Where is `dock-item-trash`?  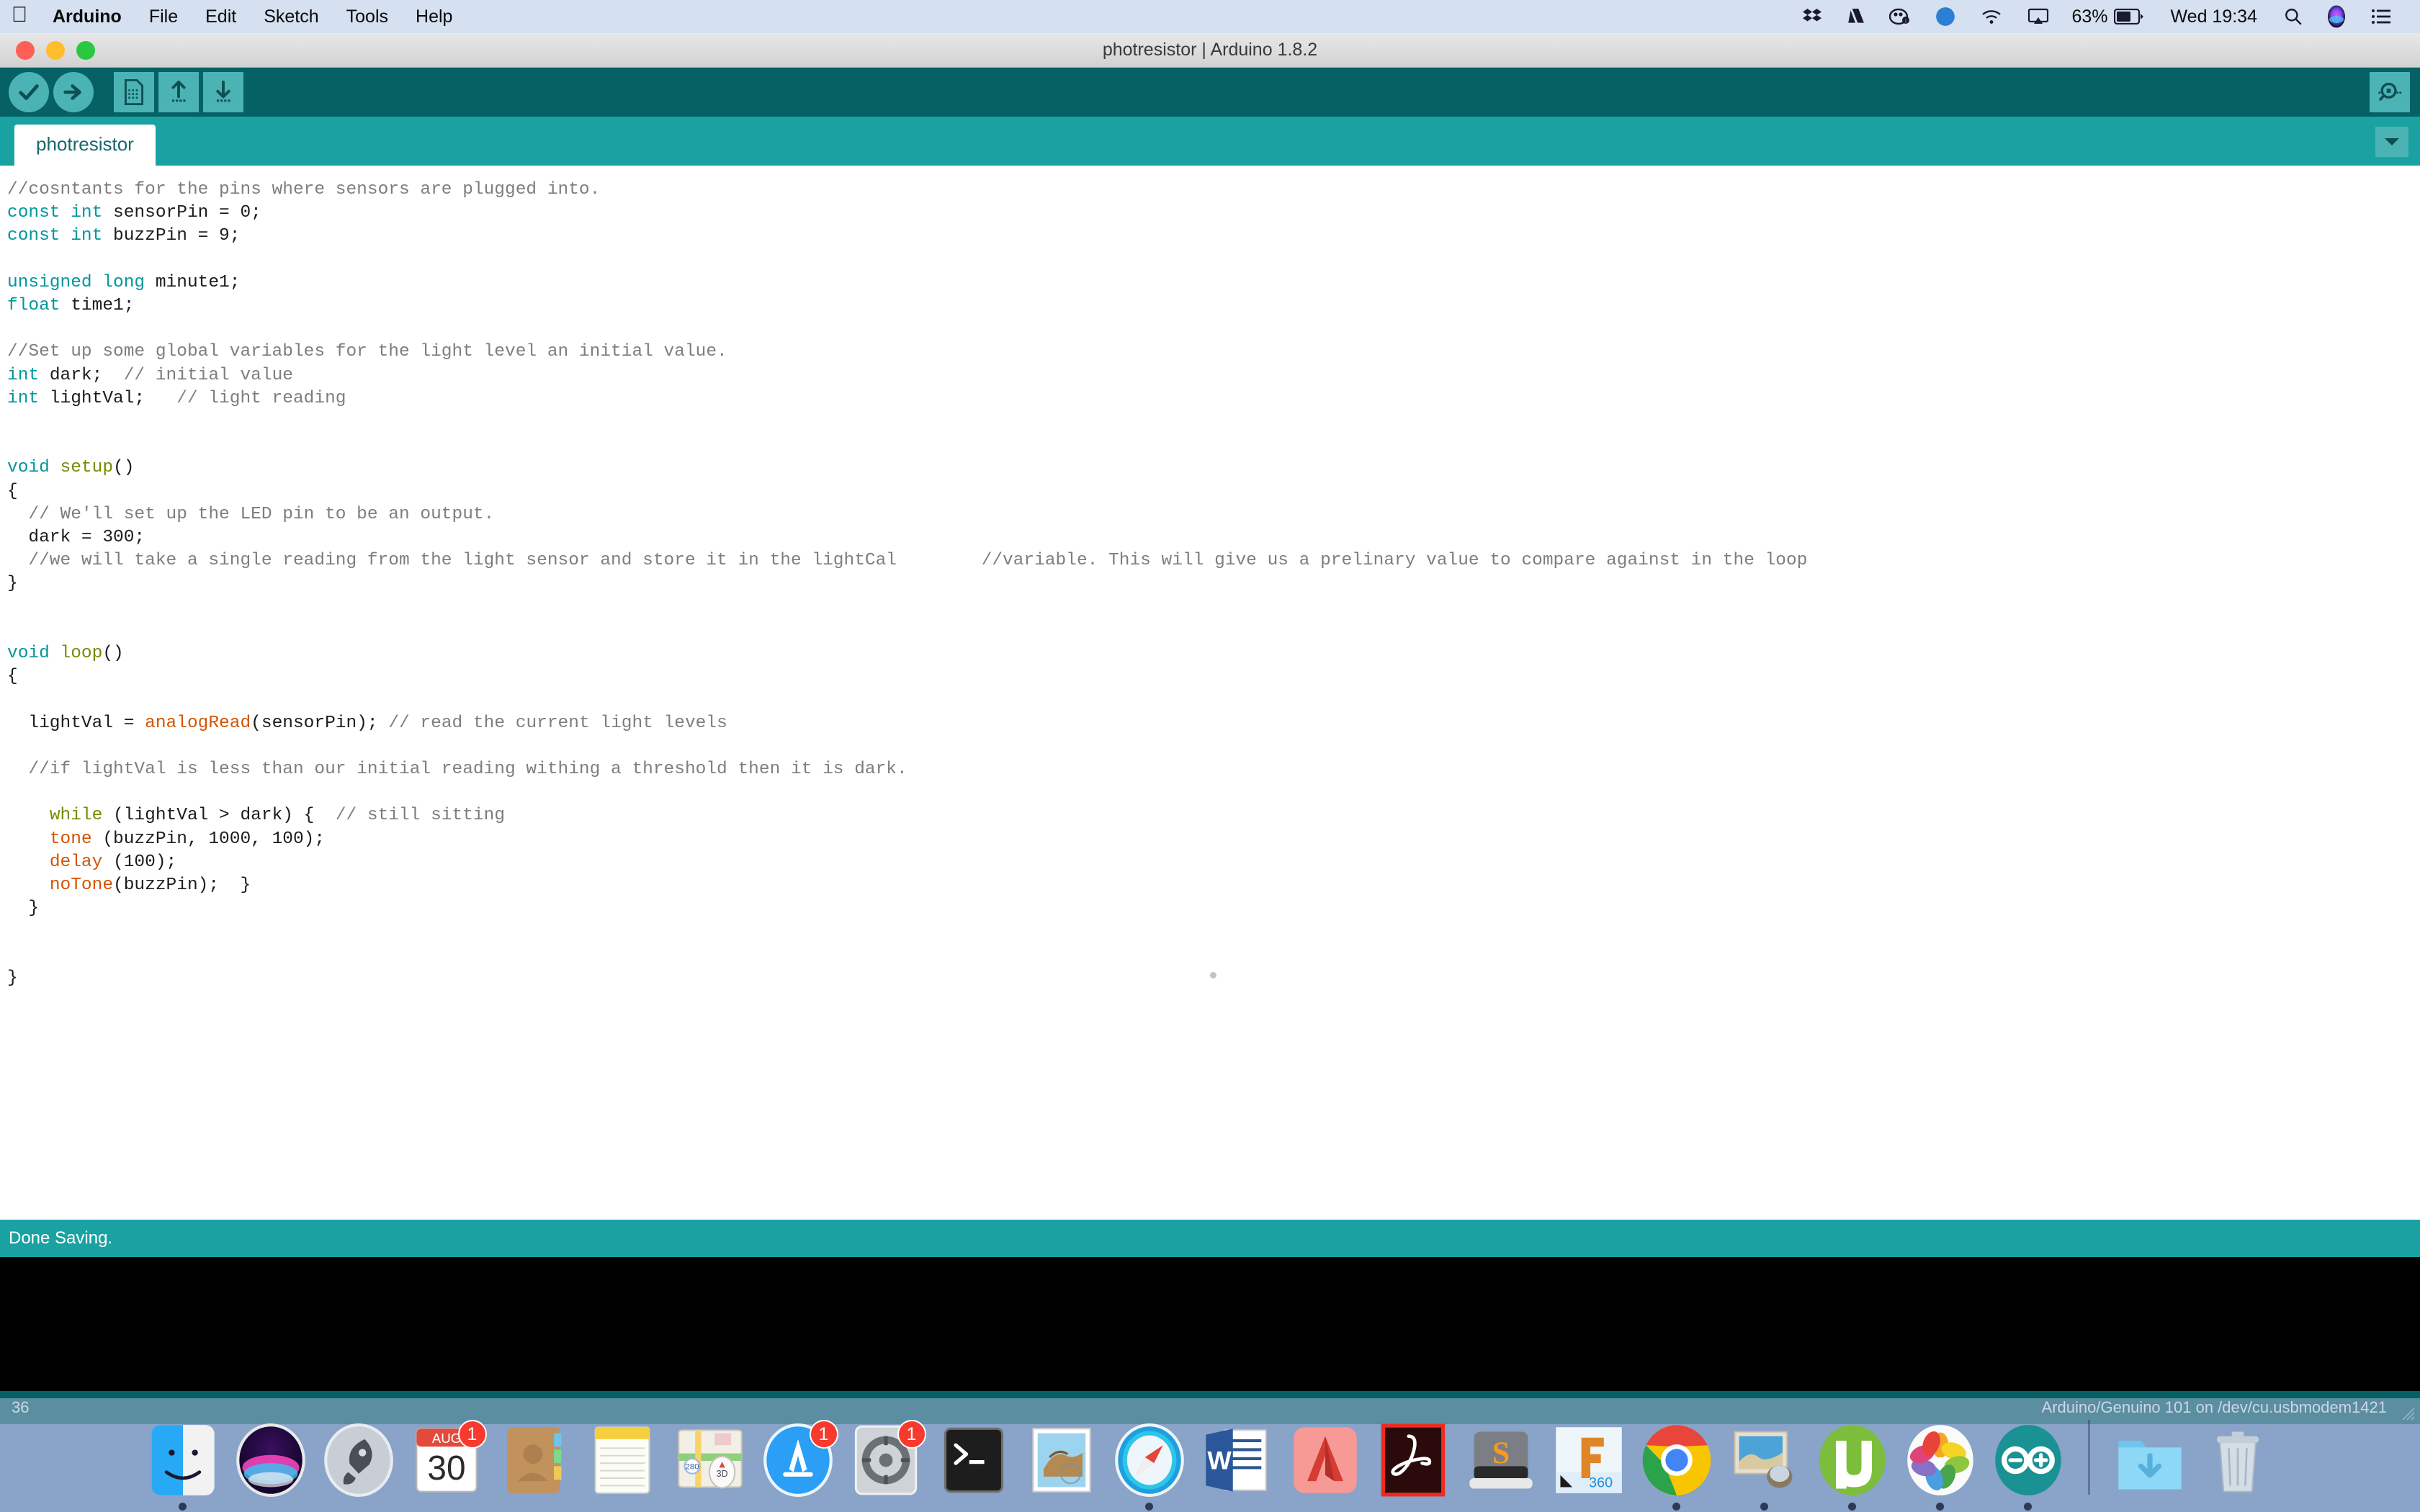
dock-item-trash is located at coordinates (2238, 1456).